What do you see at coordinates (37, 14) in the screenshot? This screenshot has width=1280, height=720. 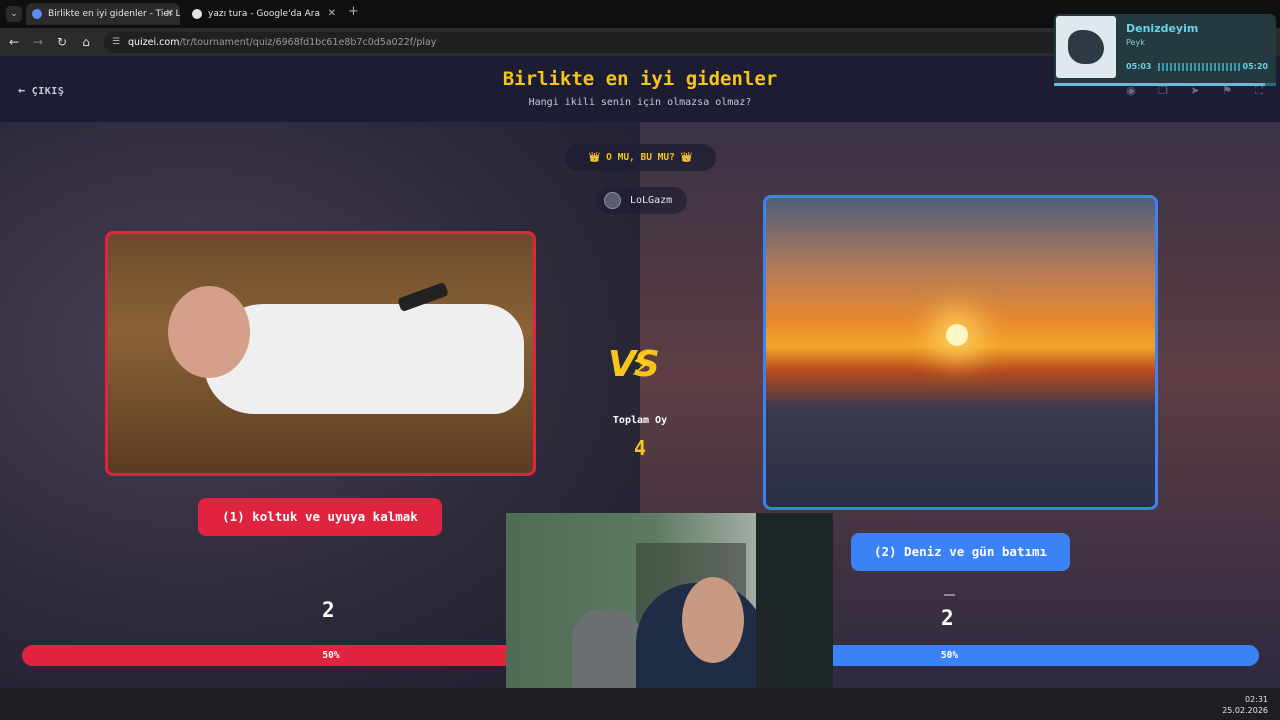 I see `tier-list-favicon-icon` at bounding box center [37, 14].